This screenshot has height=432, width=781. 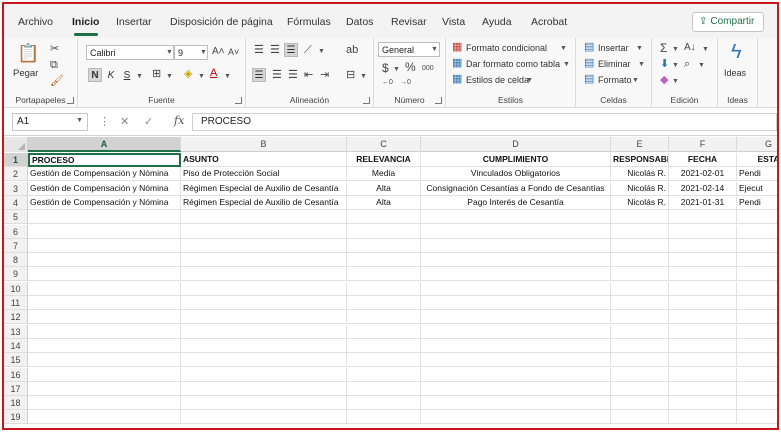 What do you see at coordinates (703, 288) in the screenshot?
I see `cell-f10` at bounding box center [703, 288].